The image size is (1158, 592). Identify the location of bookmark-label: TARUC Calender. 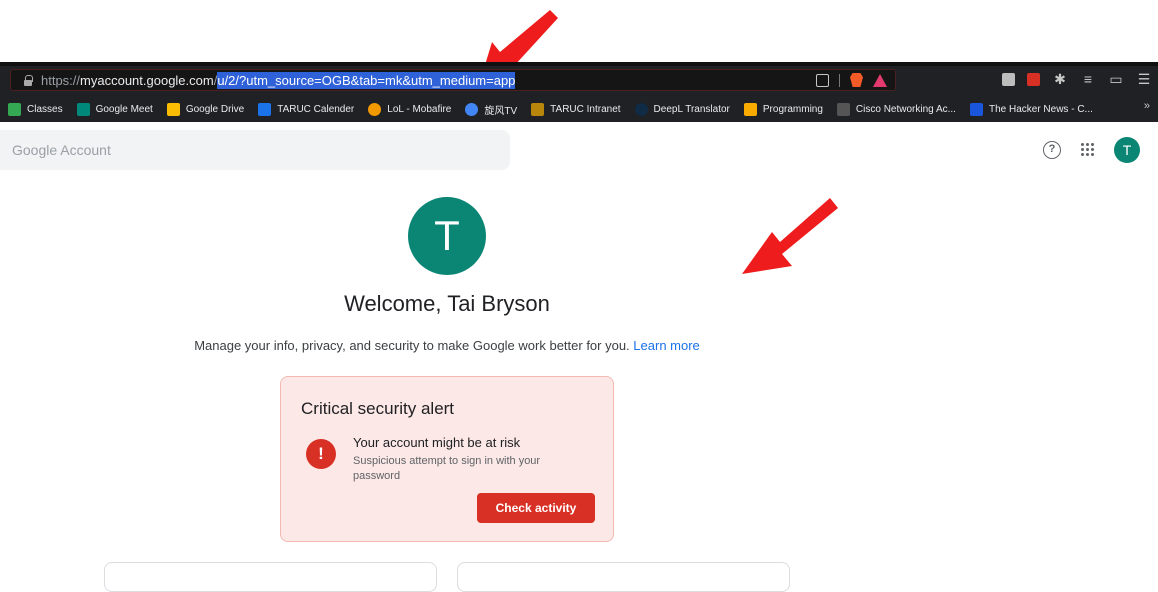
(316, 109).